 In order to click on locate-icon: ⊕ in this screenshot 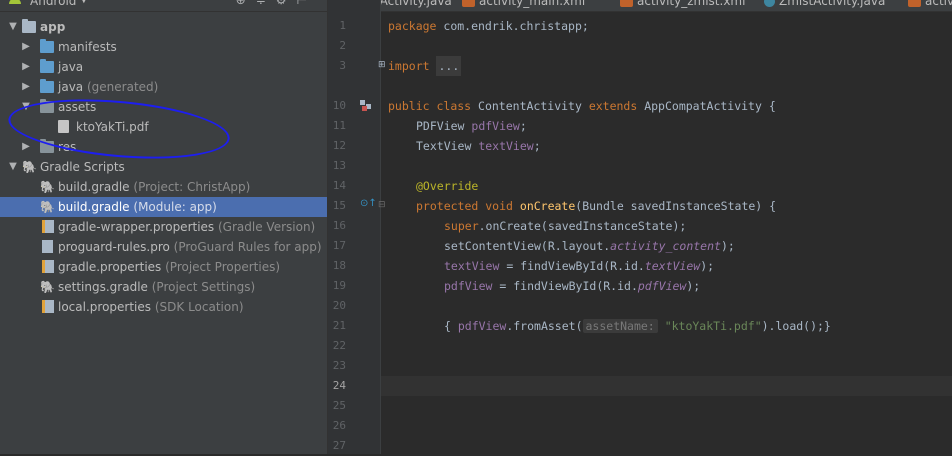, I will do `click(246, 3)`.